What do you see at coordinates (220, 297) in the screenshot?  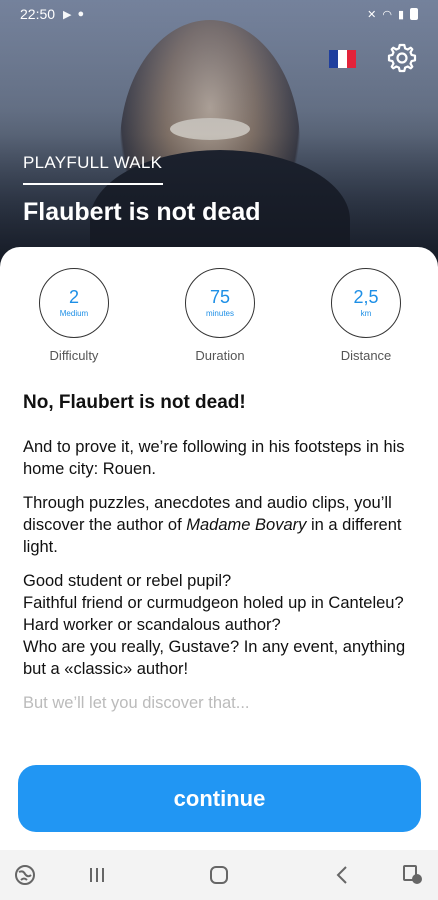 I see `stat-value: 75` at bounding box center [220, 297].